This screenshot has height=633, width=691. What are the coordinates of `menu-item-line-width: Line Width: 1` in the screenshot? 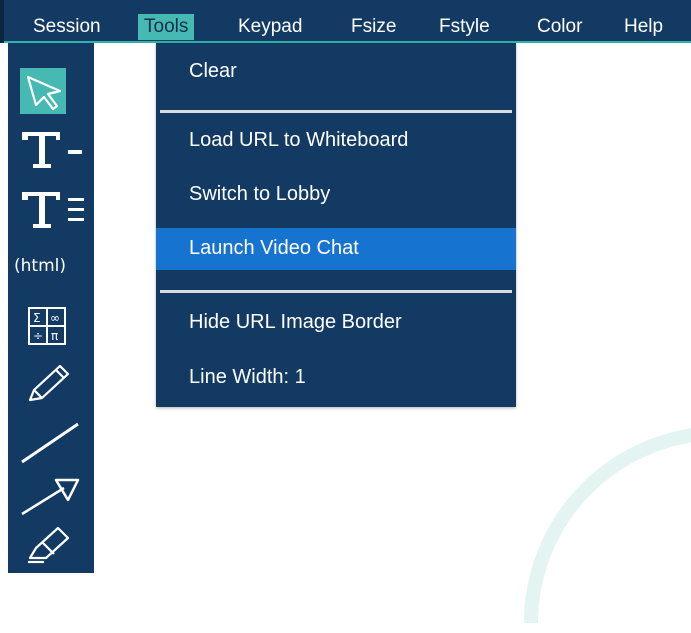 It's located at (336, 377).